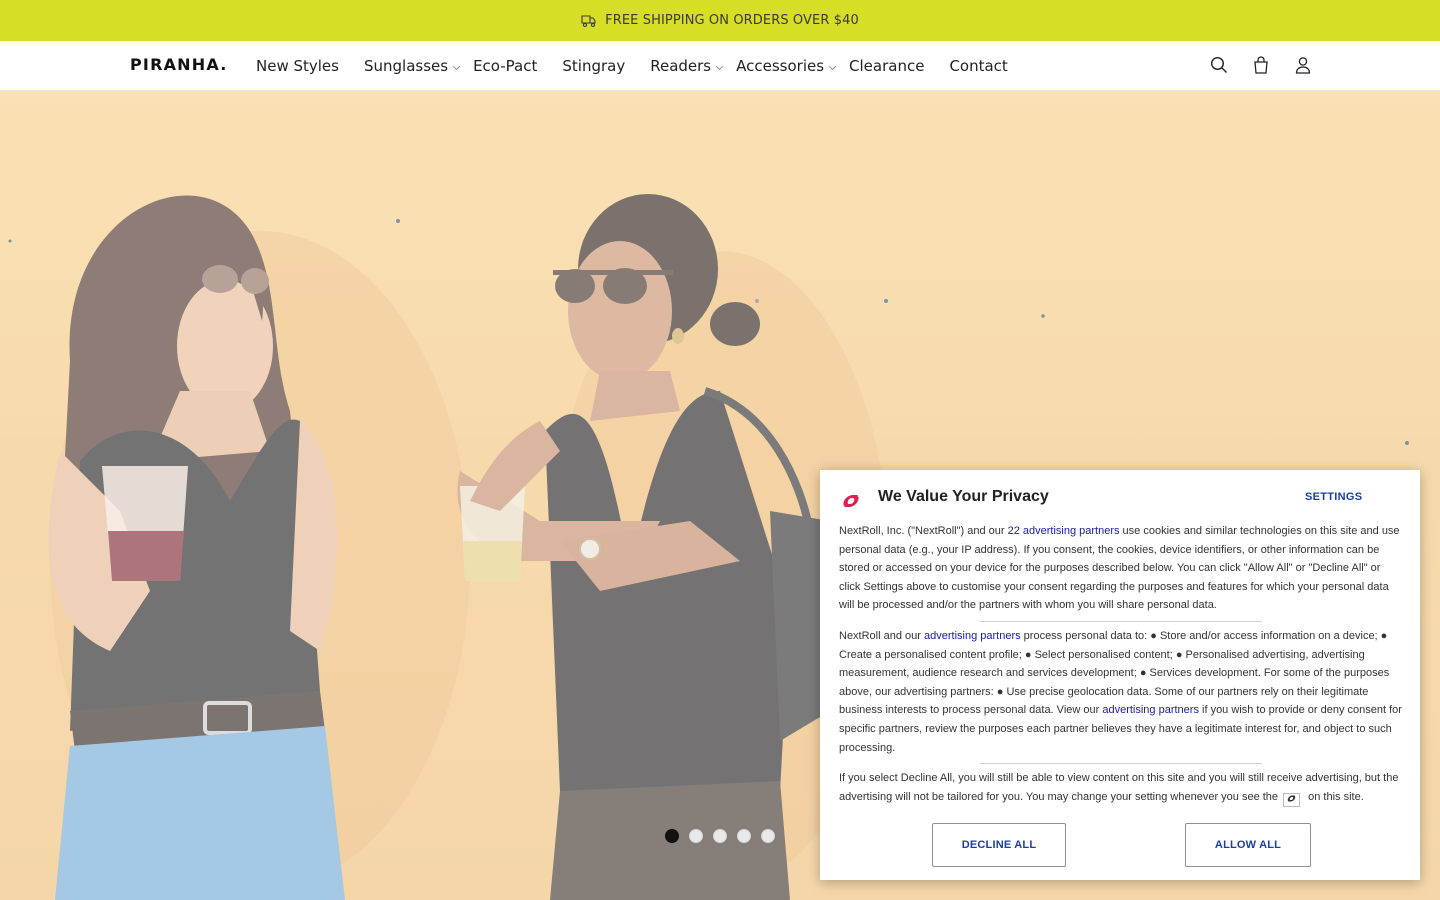  I want to click on nav-clearance: Clearance, so click(886, 66).